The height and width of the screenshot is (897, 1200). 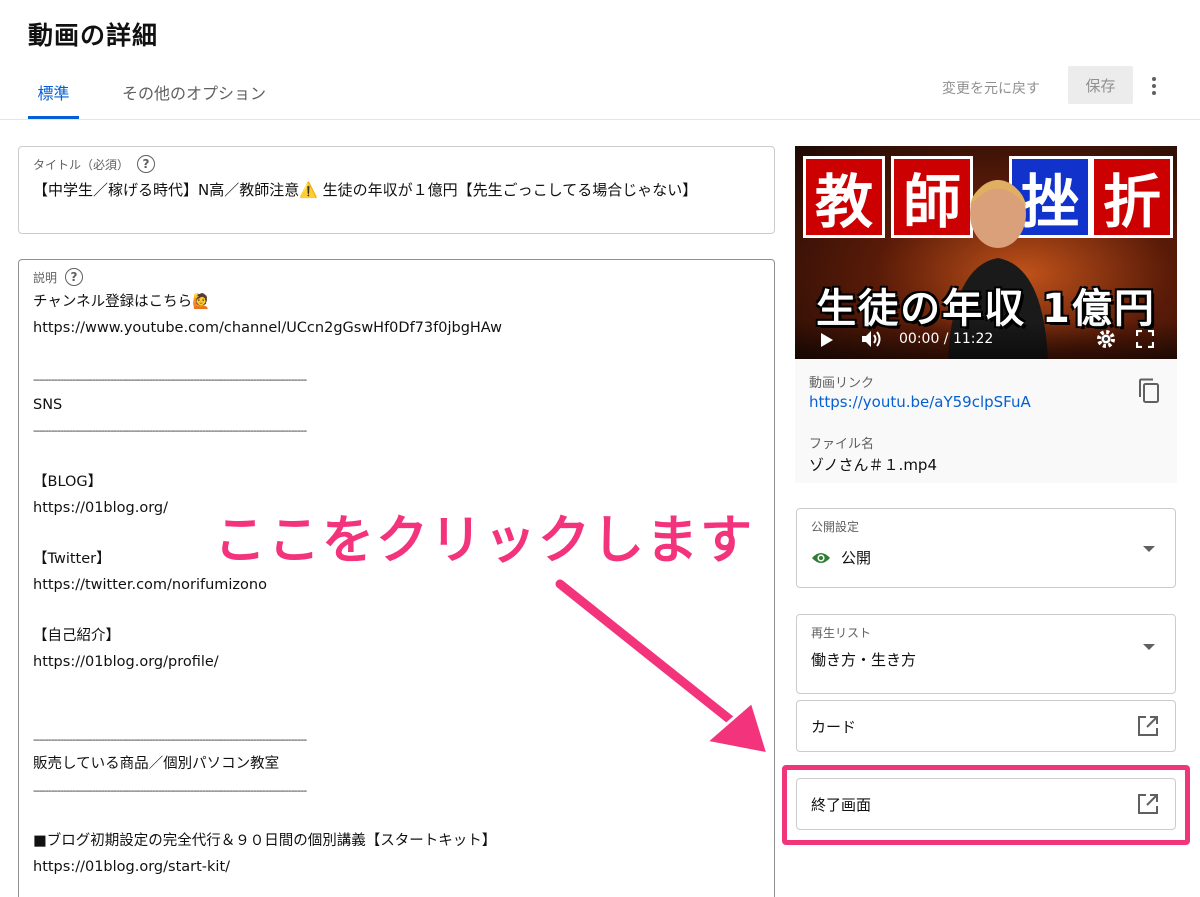 What do you see at coordinates (920, 402) in the screenshot?
I see `video-link: https://youtu.be/aY59clpSFuA` at bounding box center [920, 402].